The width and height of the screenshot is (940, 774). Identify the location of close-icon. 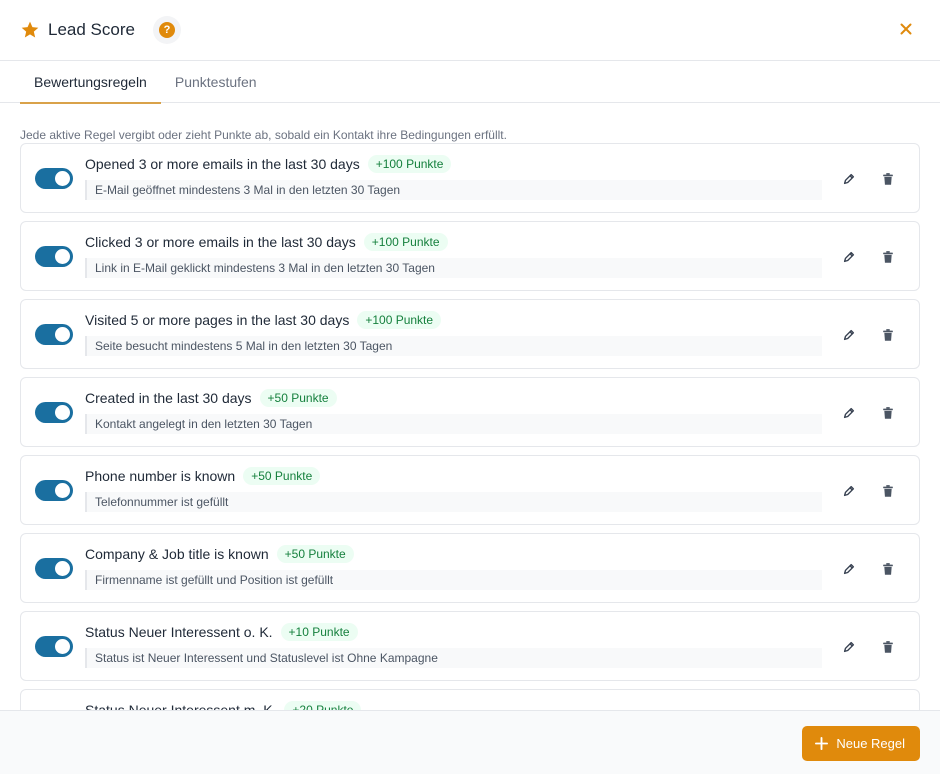
(906, 29).